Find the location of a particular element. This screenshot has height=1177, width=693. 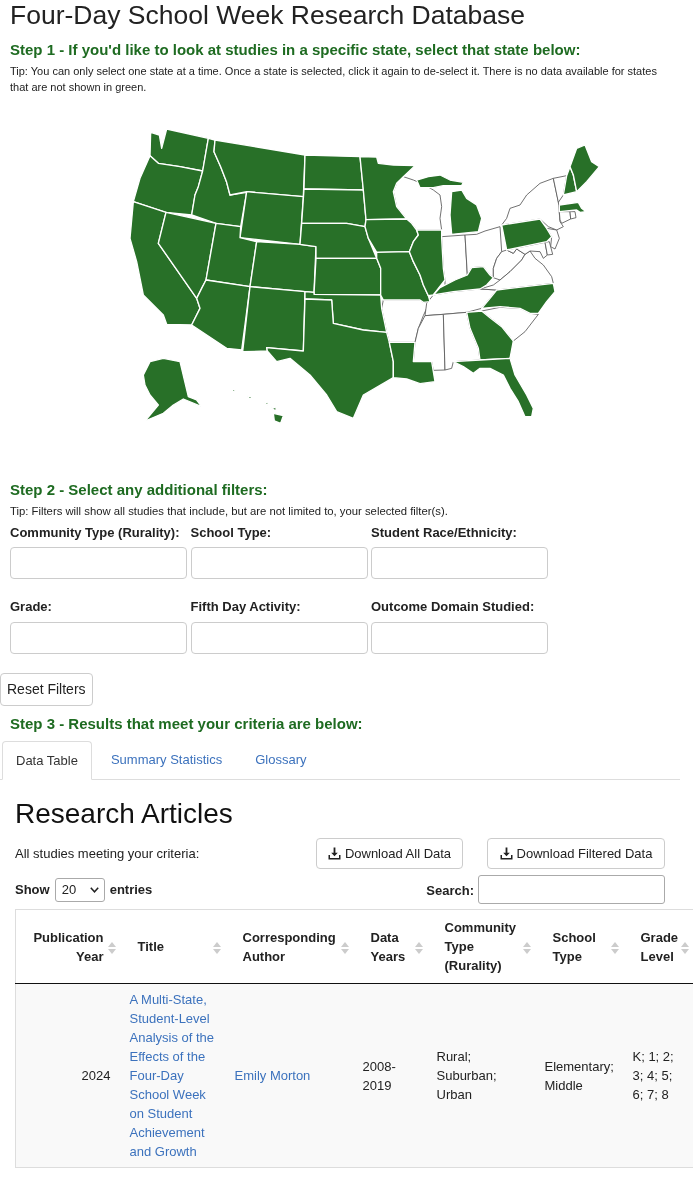

column-header: Title is located at coordinates (174, 946).